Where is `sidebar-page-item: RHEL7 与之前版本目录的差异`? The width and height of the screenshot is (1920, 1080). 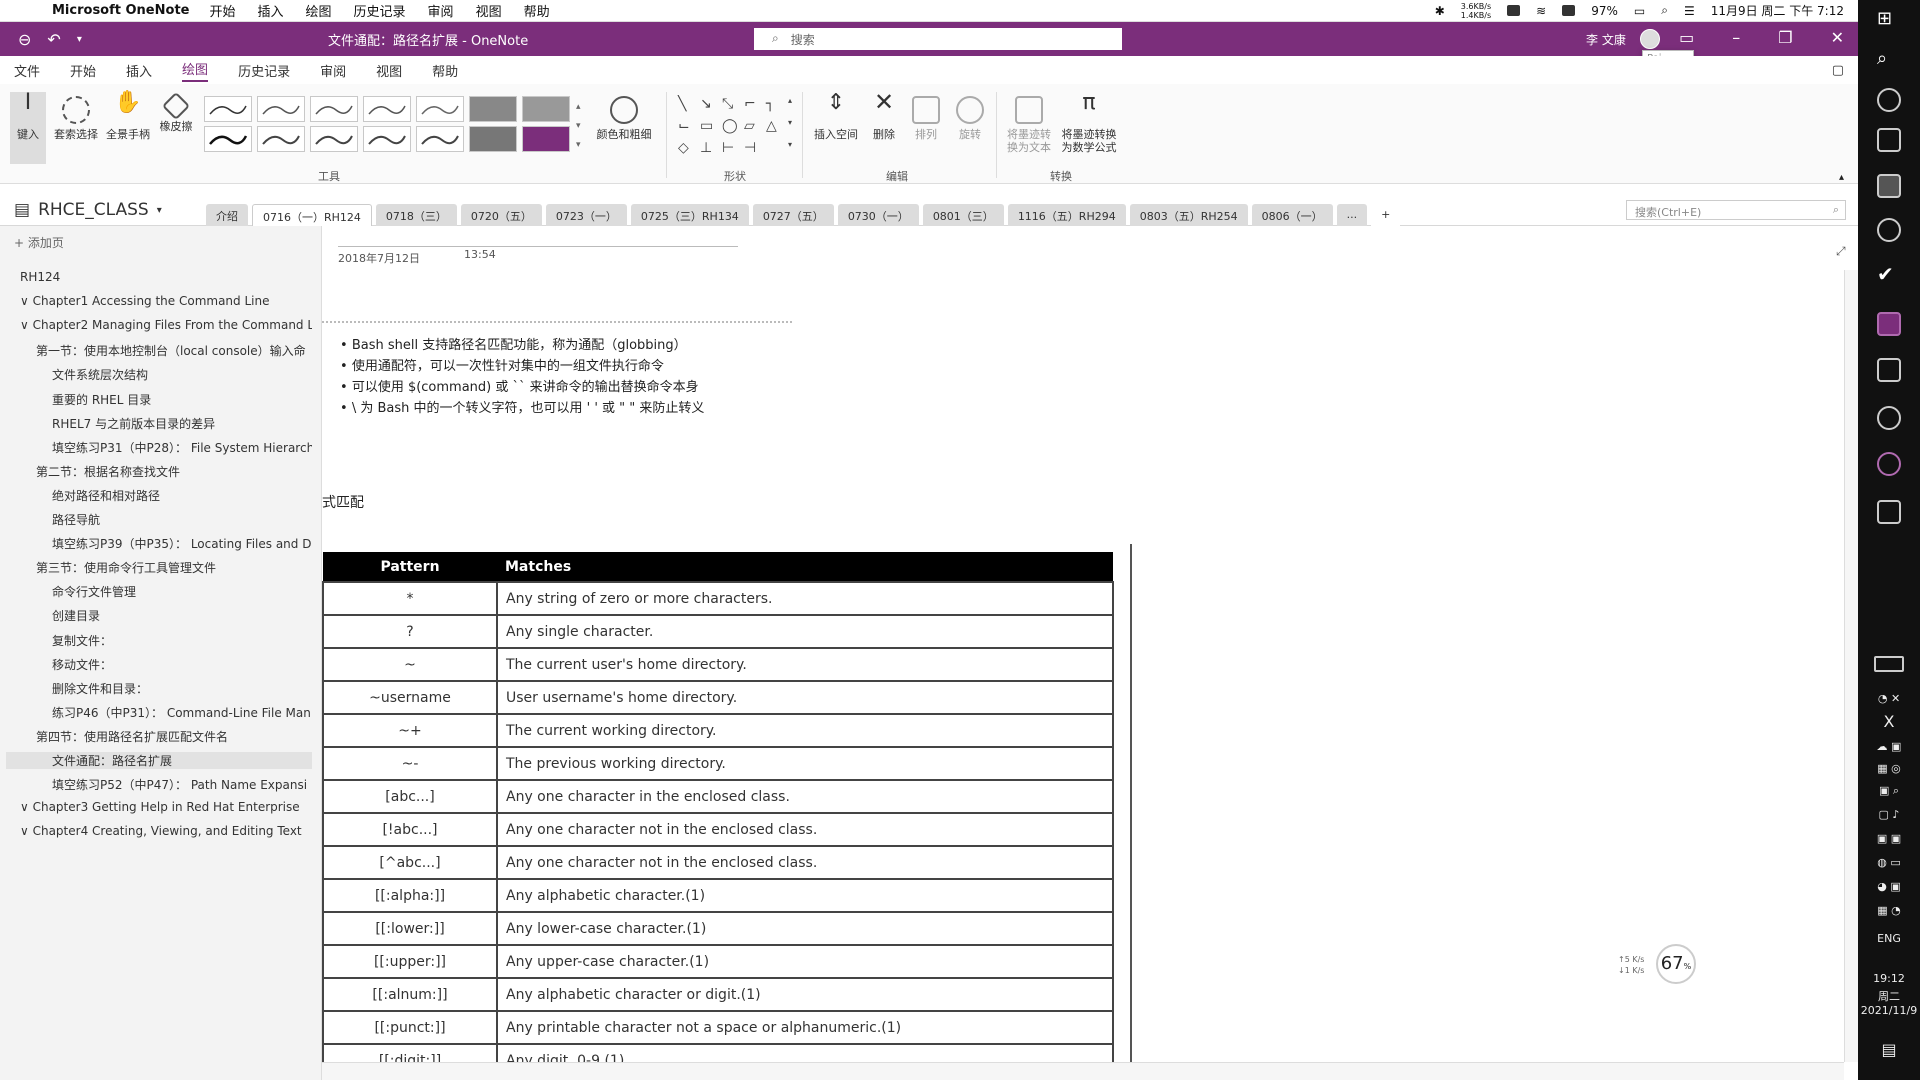 sidebar-page-item: RHEL7 与之前版本目录的差异 is located at coordinates (182, 423).